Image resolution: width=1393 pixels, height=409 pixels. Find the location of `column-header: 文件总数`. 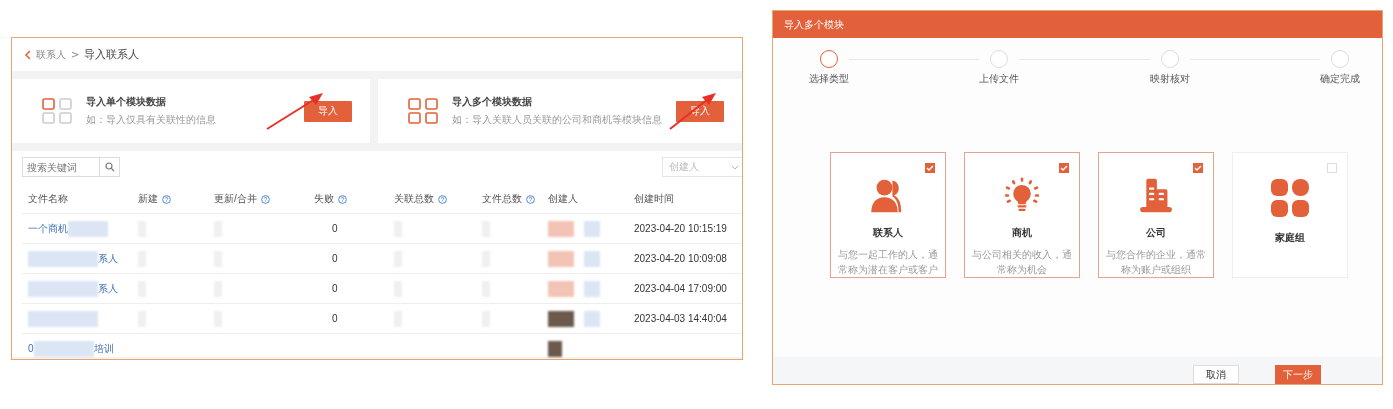

column-header: 文件总数 is located at coordinates (502, 199).